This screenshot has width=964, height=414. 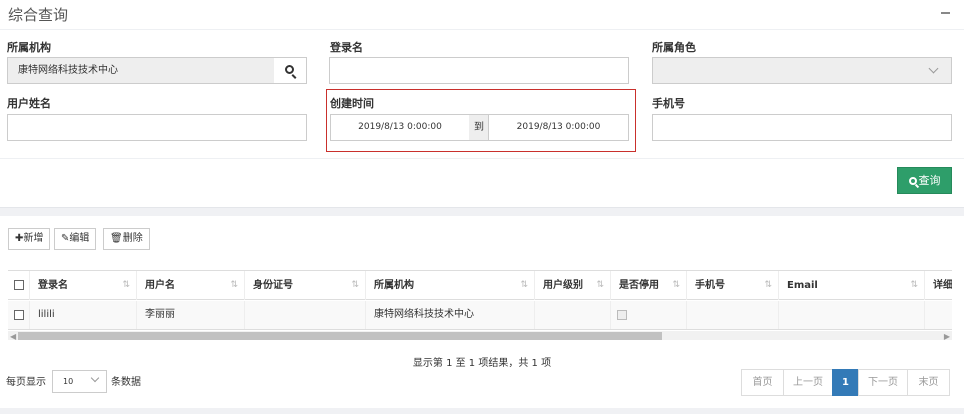 I want to click on result-info: 显示第 1 至 1 项结果，共 1 项, so click(x=482, y=363).